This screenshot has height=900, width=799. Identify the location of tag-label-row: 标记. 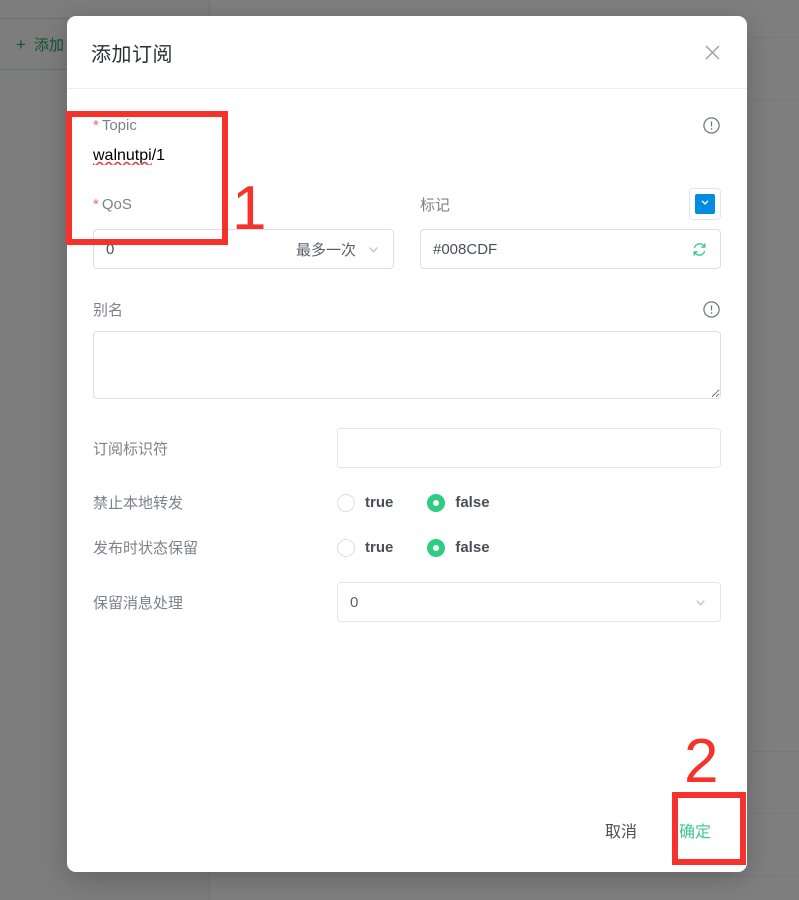
(570, 204).